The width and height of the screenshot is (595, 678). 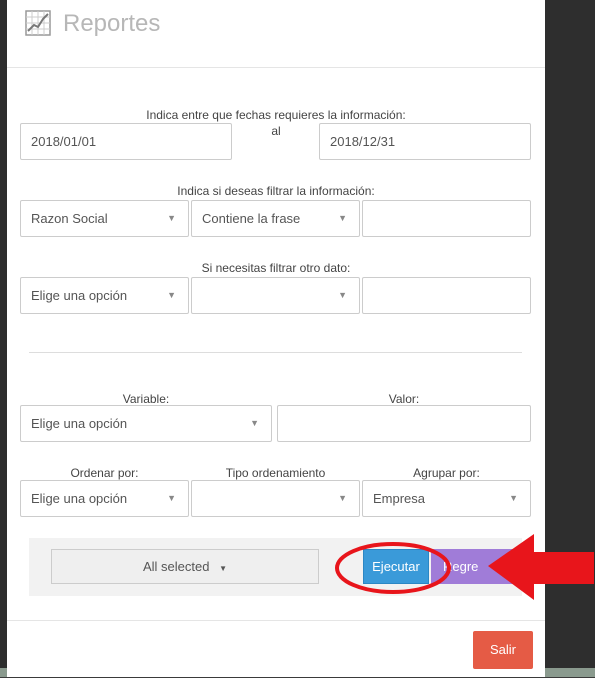 I want to click on ordenar-select: Elige una opción ▼, so click(x=104, y=498).